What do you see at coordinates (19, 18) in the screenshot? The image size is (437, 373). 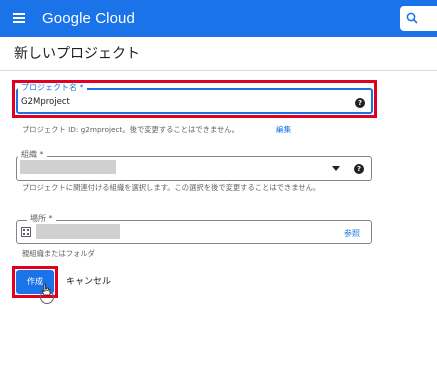 I see `hamburger-menu-icon` at bounding box center [19, 18].